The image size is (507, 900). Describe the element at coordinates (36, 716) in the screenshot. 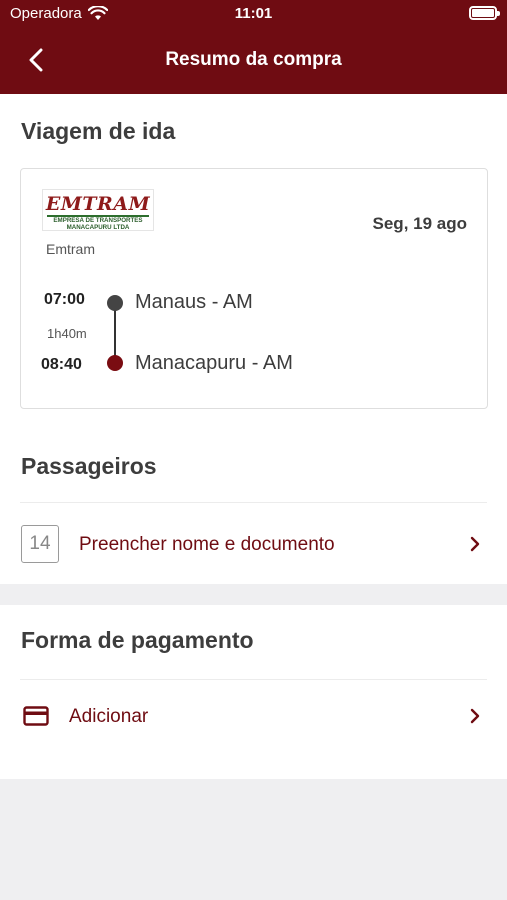

I see `credit-card-icon` at that location.